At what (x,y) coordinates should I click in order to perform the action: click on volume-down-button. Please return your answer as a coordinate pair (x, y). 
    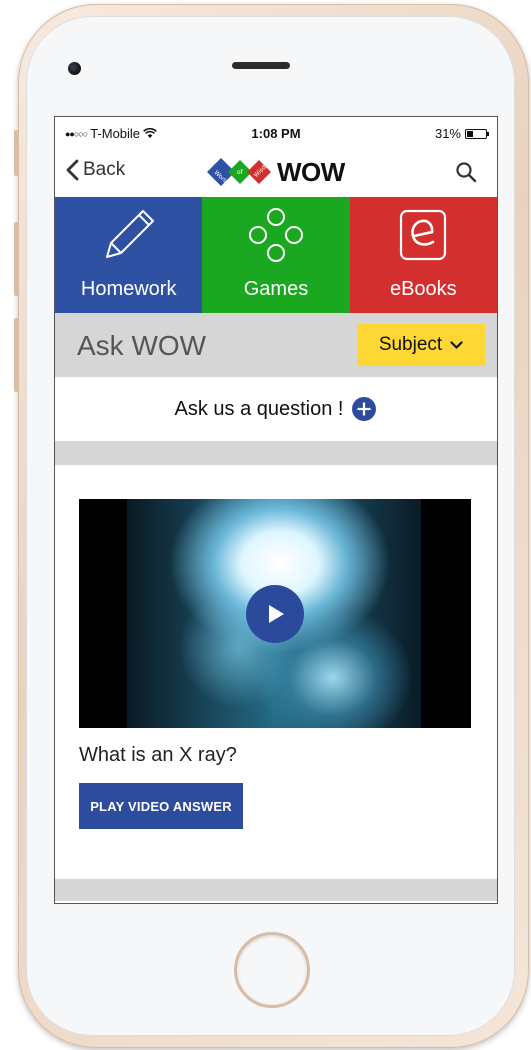
    Looking at the image, I should click on (16, 355).